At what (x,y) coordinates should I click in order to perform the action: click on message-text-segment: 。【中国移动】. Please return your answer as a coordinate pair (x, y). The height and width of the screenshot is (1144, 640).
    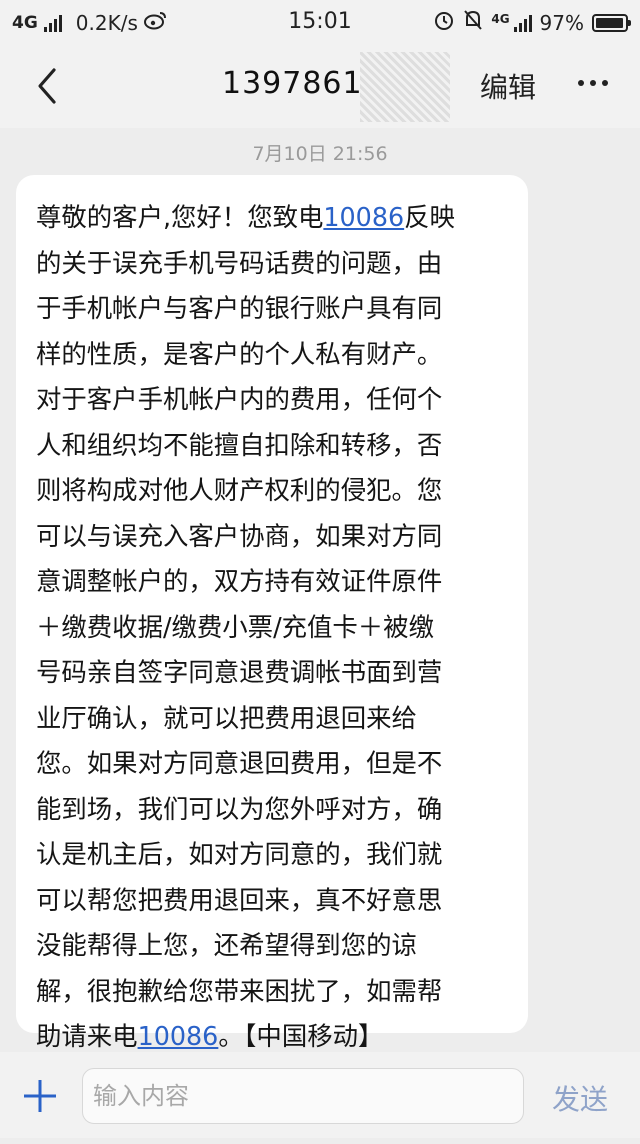
    Looking at the image, I should click on (301, 1036).